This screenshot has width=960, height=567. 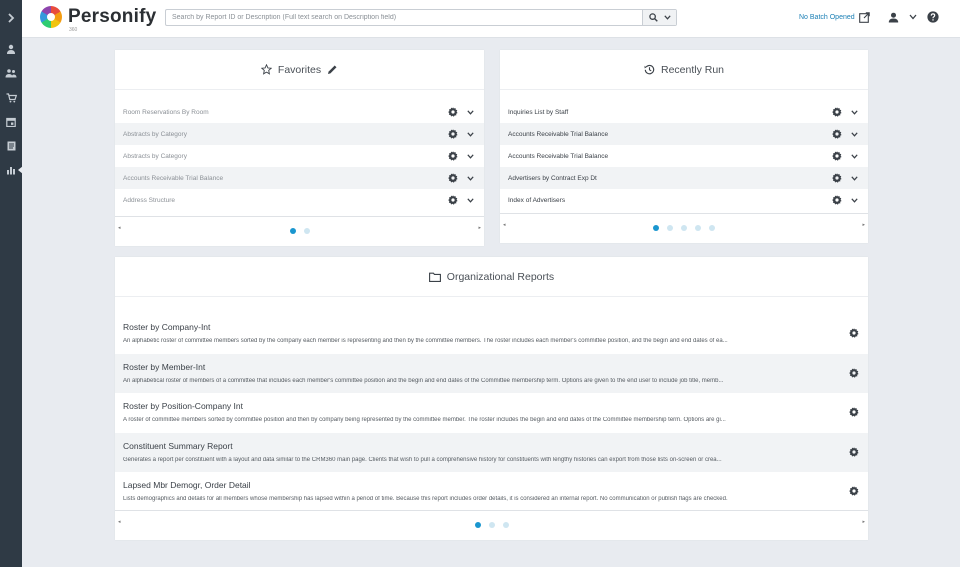 I want to click on report-title: Roster by Position-Company Int, so click(x=183, y=406).